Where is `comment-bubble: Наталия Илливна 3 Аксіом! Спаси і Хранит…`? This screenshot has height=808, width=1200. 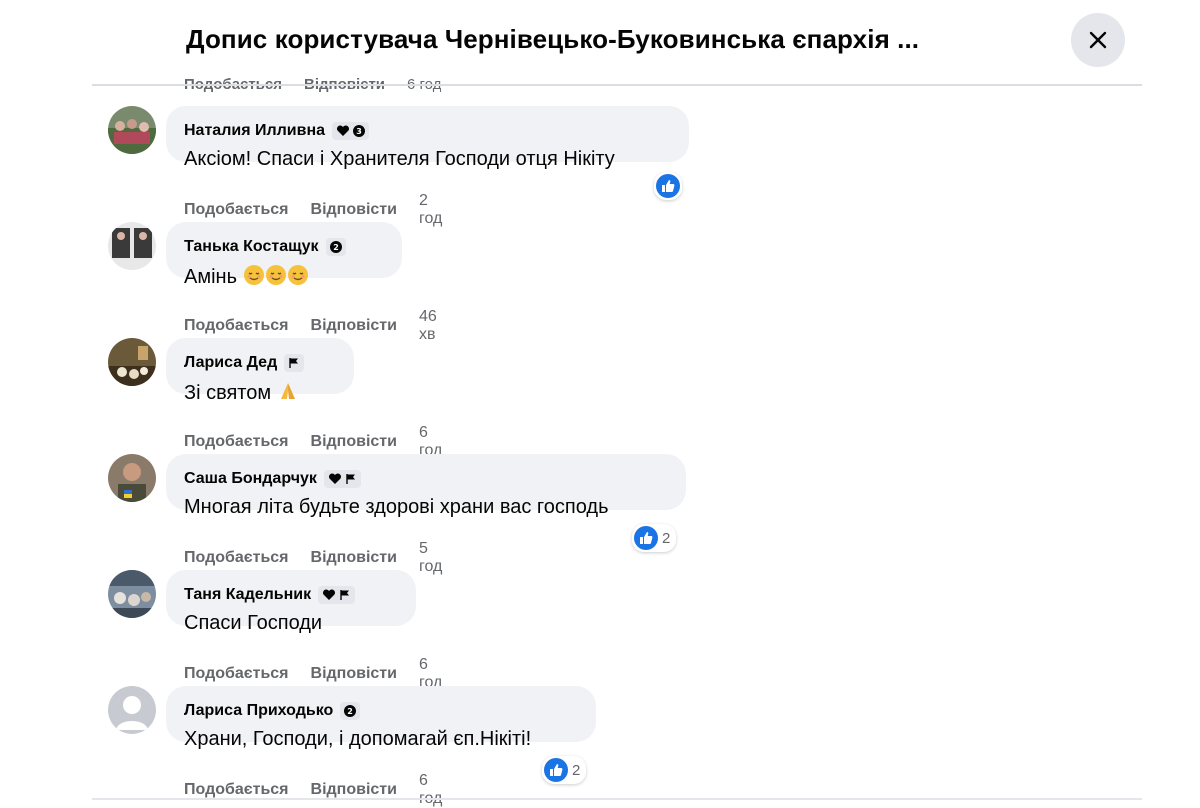
comment-bubble: Наталия Илливна 3 Аксіом! Спаси і Хранит… is located at coordinates (427, 138).